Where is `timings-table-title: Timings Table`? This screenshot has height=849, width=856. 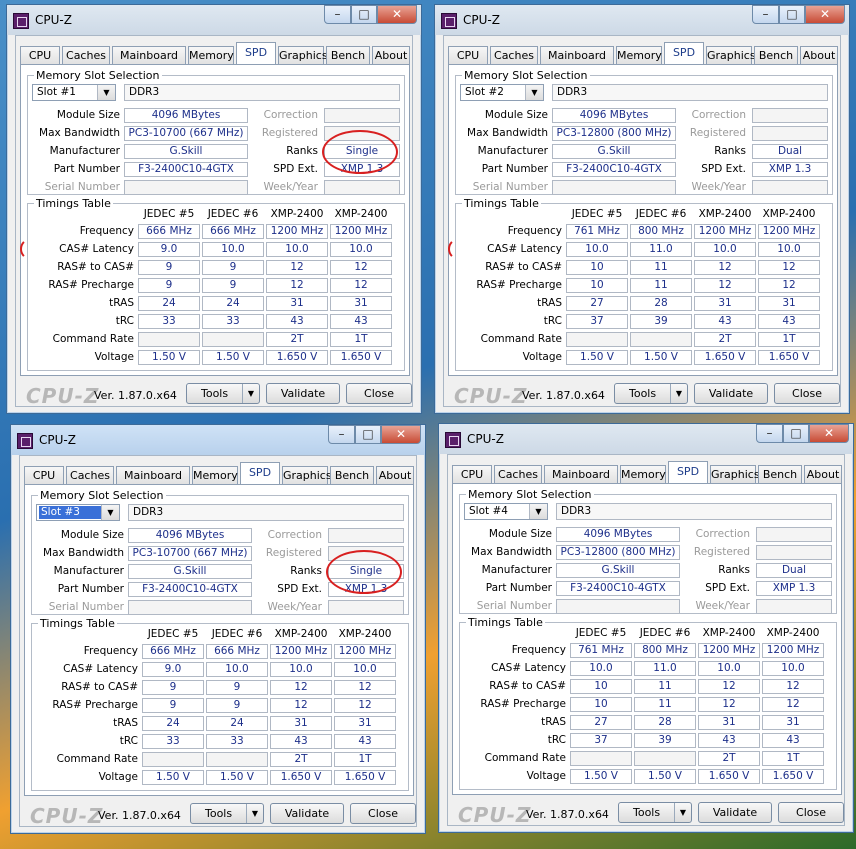
timings-table-title: Timings Table is located at coordinates (77, 623).